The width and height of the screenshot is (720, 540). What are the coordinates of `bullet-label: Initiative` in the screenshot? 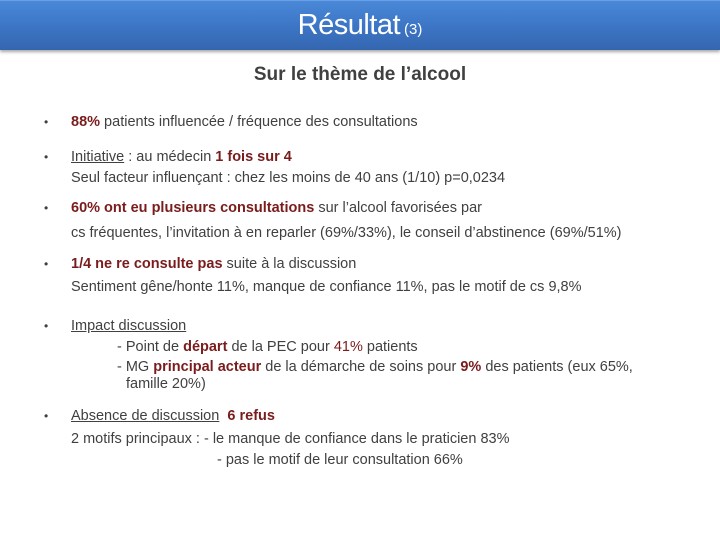 It's located at (98, 157).